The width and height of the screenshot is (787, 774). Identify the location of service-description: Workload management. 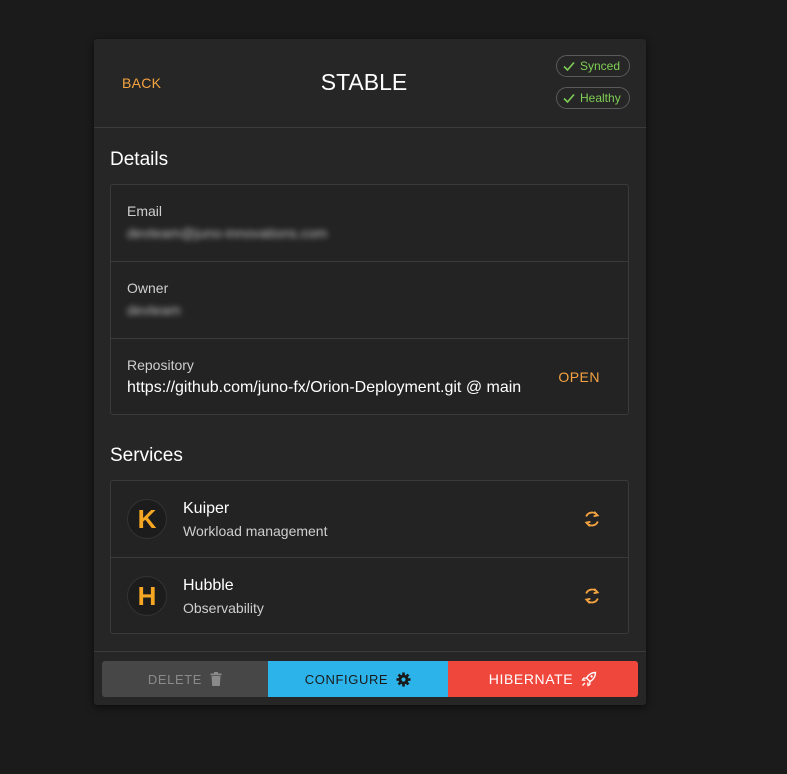
(255, 531).